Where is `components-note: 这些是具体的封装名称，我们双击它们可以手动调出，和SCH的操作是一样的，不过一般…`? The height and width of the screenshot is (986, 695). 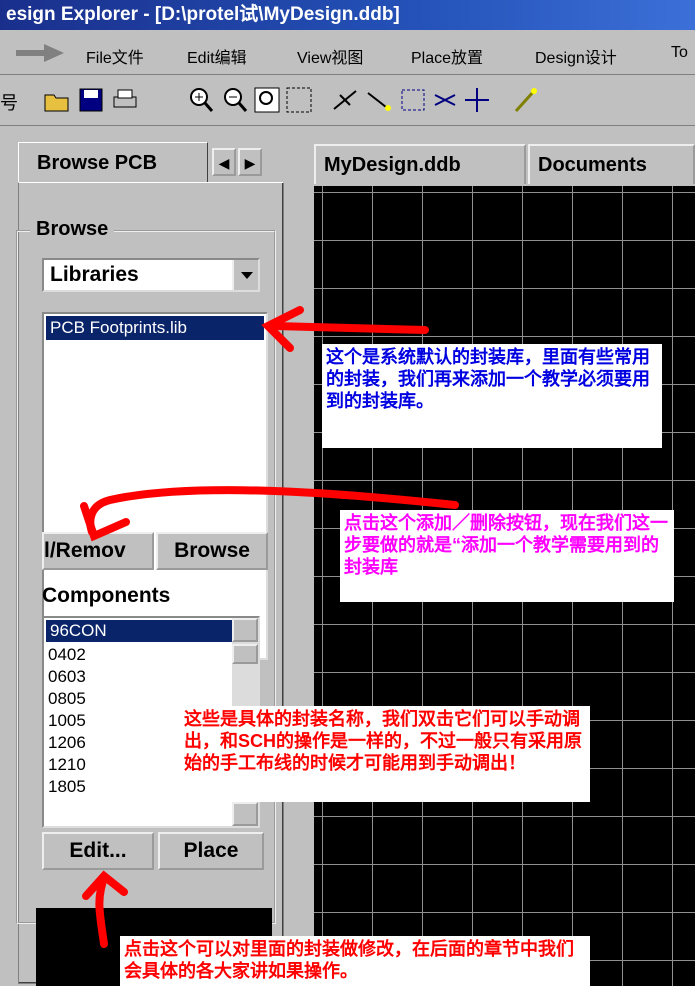
components-note: 这些是具体的封装名称，我们双击它们可以手动调出，和SCH的操作是一样的，不过一般… is located at coordinates (385, 754).